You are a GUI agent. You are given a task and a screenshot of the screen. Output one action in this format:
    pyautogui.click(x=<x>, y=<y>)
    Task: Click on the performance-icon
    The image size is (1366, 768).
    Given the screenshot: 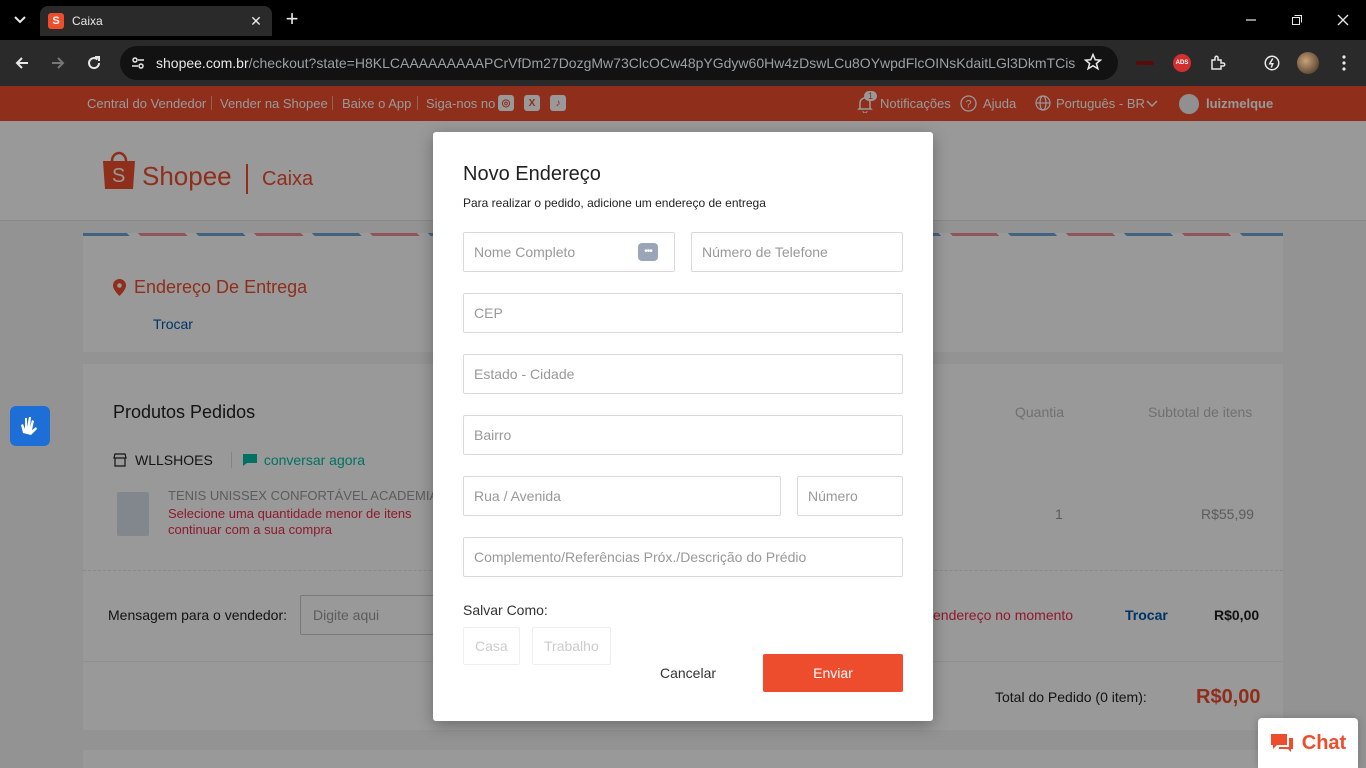 What is the action you would take?
    pyautogui.click(x=1272, y=63)
    